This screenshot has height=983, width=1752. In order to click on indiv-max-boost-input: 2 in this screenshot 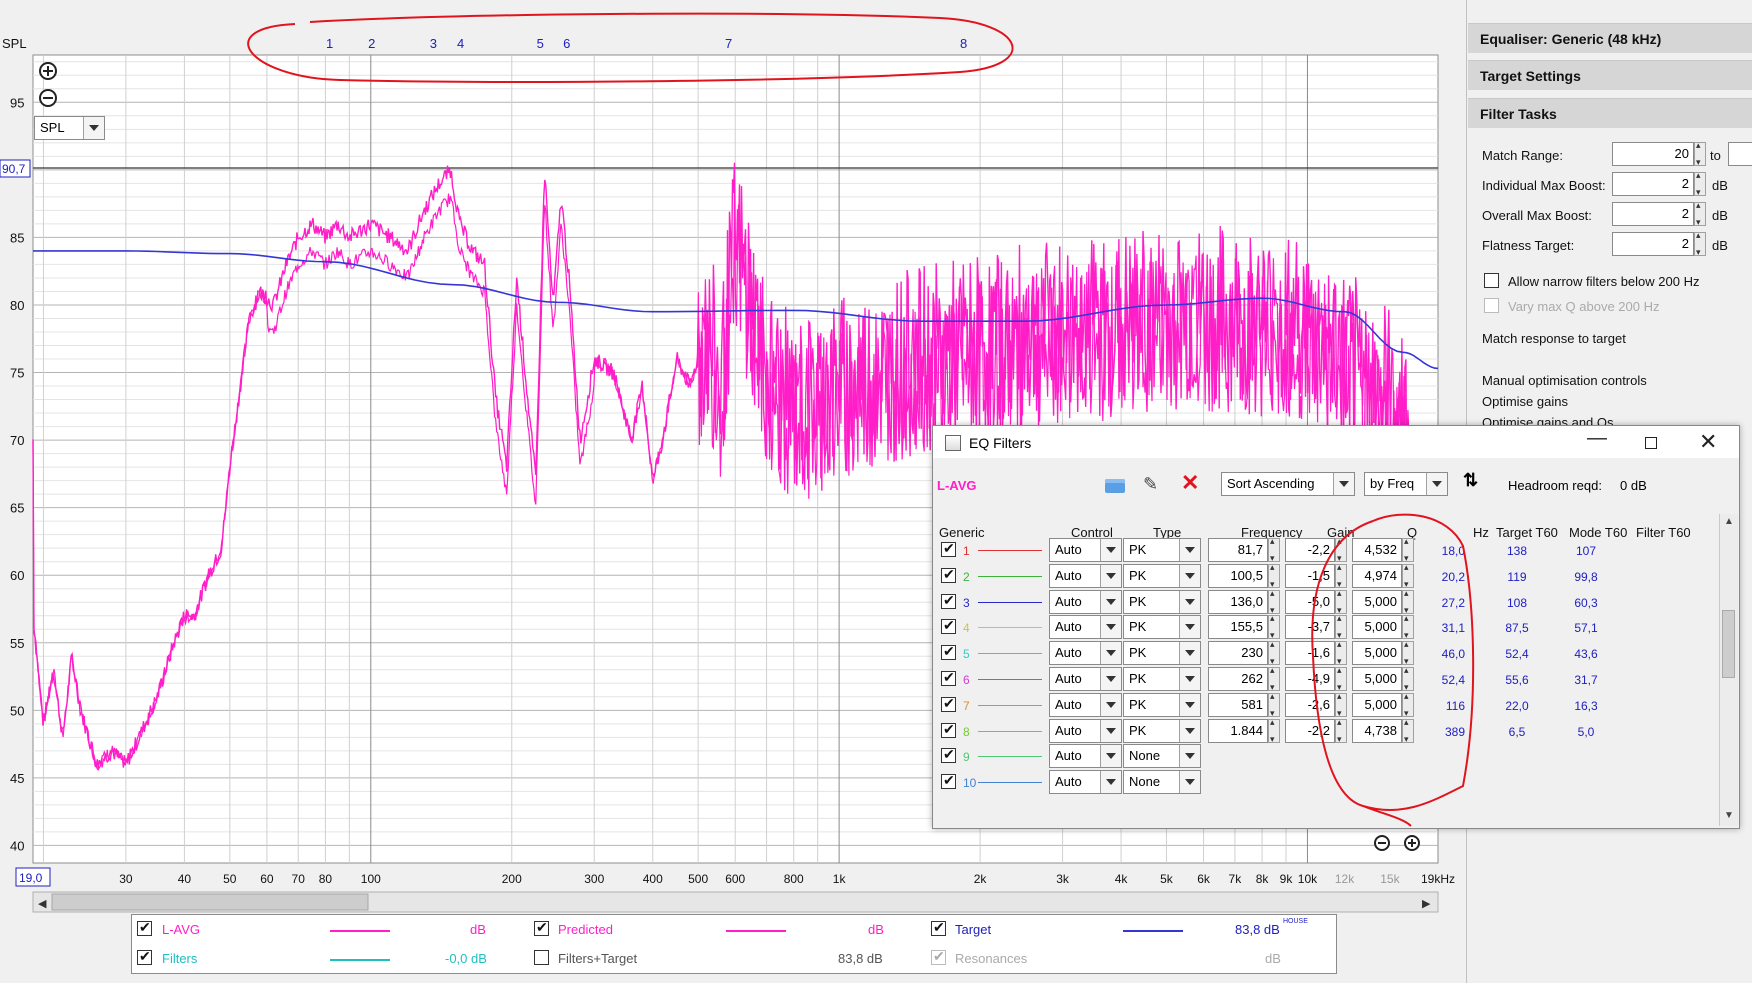, I will do `click(1653, 184)`.